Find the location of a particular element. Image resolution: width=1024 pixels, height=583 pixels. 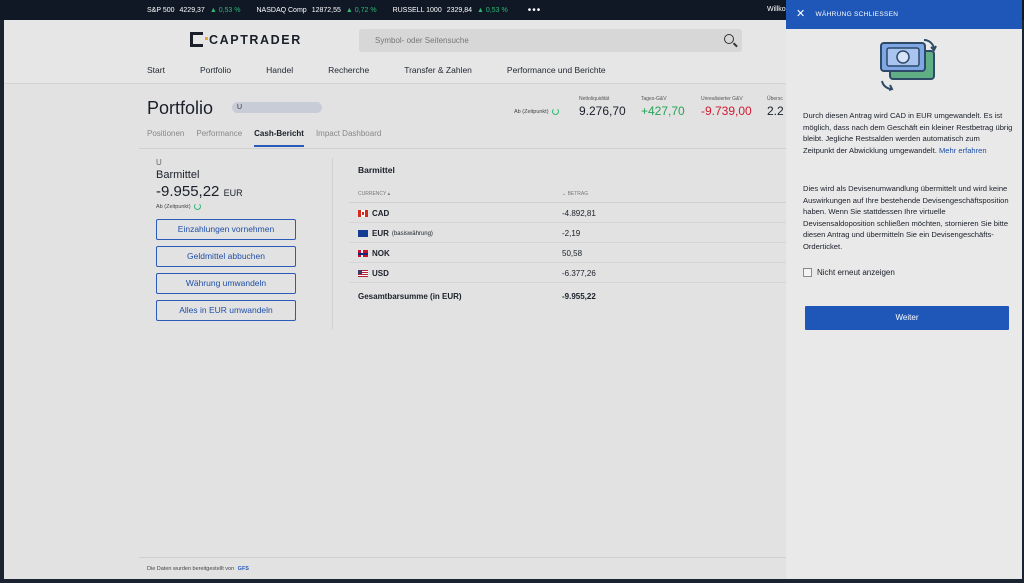

ticker-item-nasdaq: NASDAQ Comp 12872,55 ▲ 0,72 % is located at coordinates (317, 10).